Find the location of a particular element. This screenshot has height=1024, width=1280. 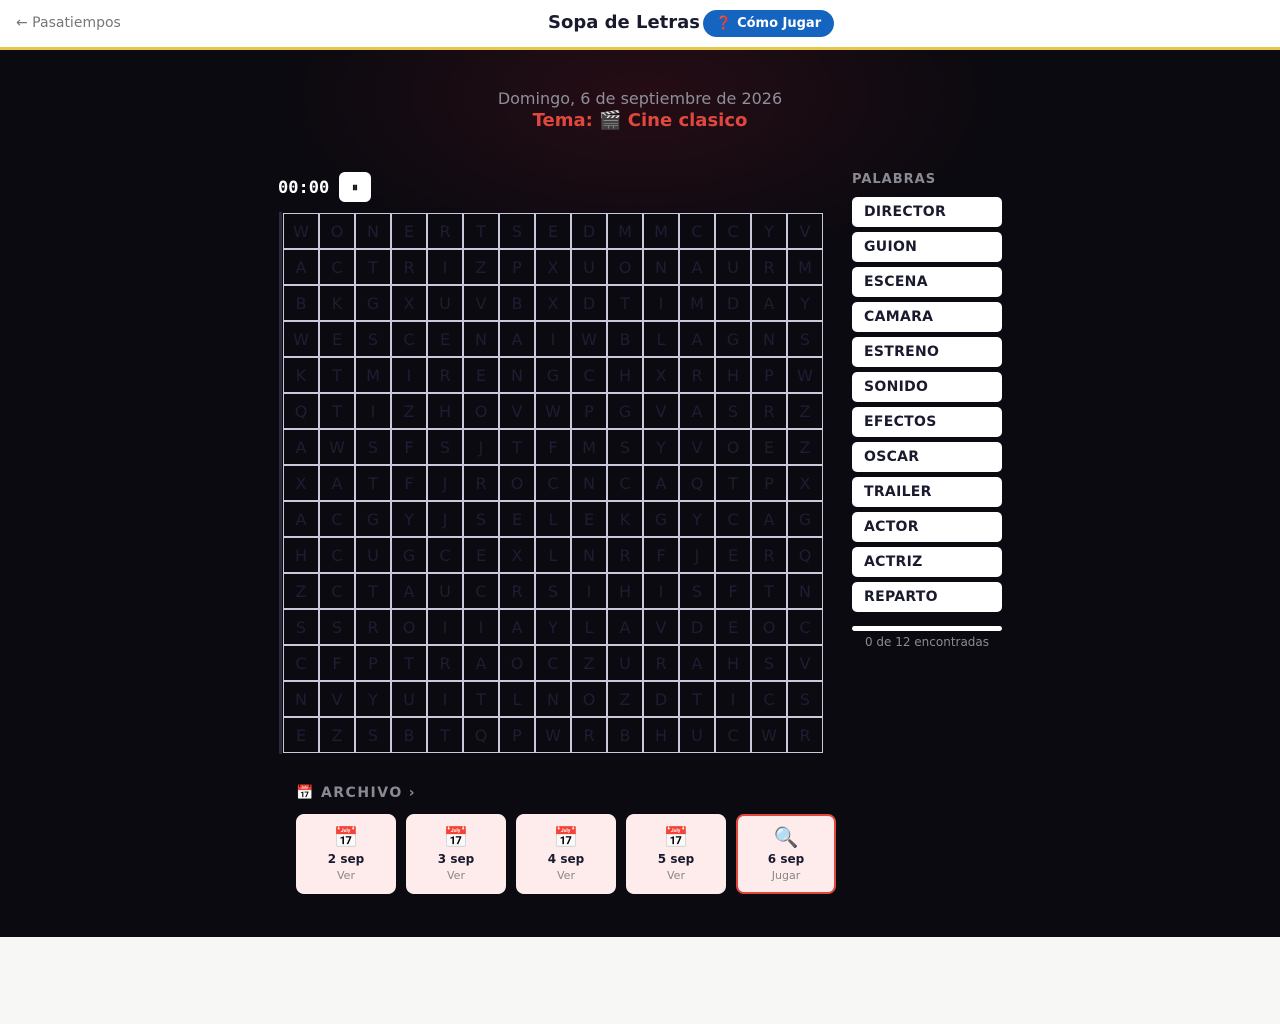

pause-button: ⏸ is located at coordinates (355, 187).